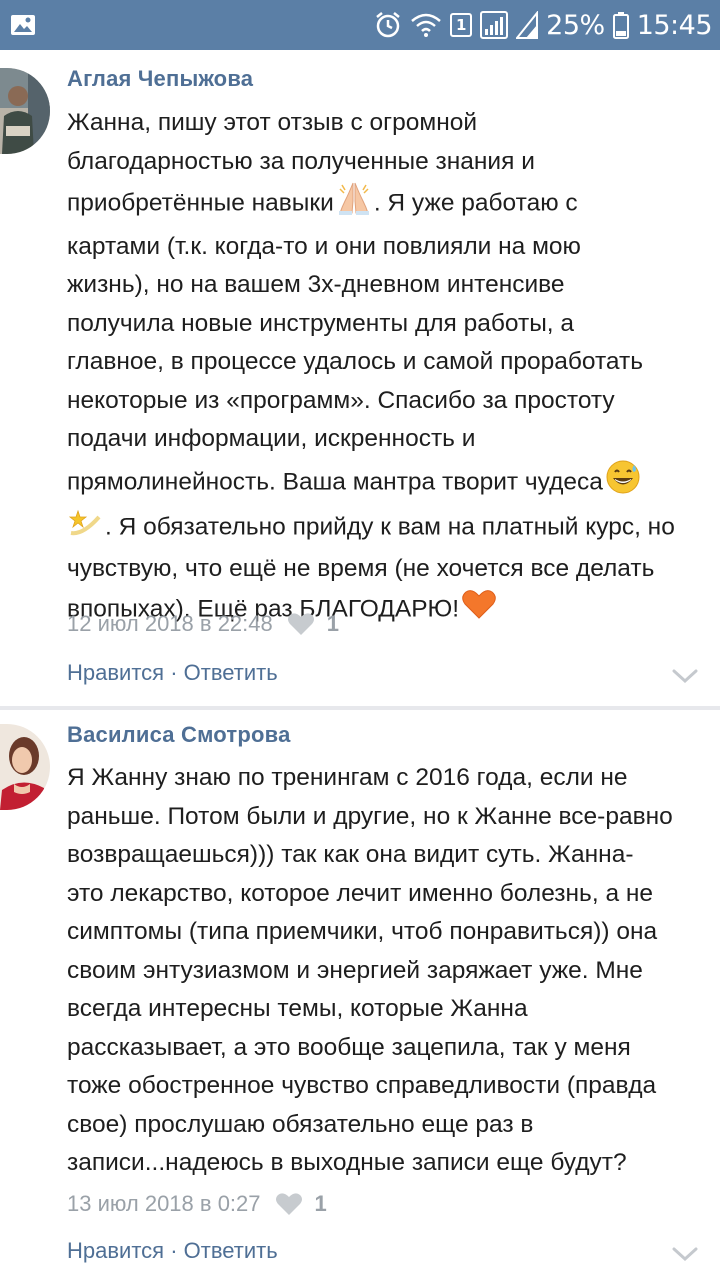  What do you see at coordinates (354, 204) in the screenshot?
I see `praying-hands-emoji` at bounding box center [354, 204].